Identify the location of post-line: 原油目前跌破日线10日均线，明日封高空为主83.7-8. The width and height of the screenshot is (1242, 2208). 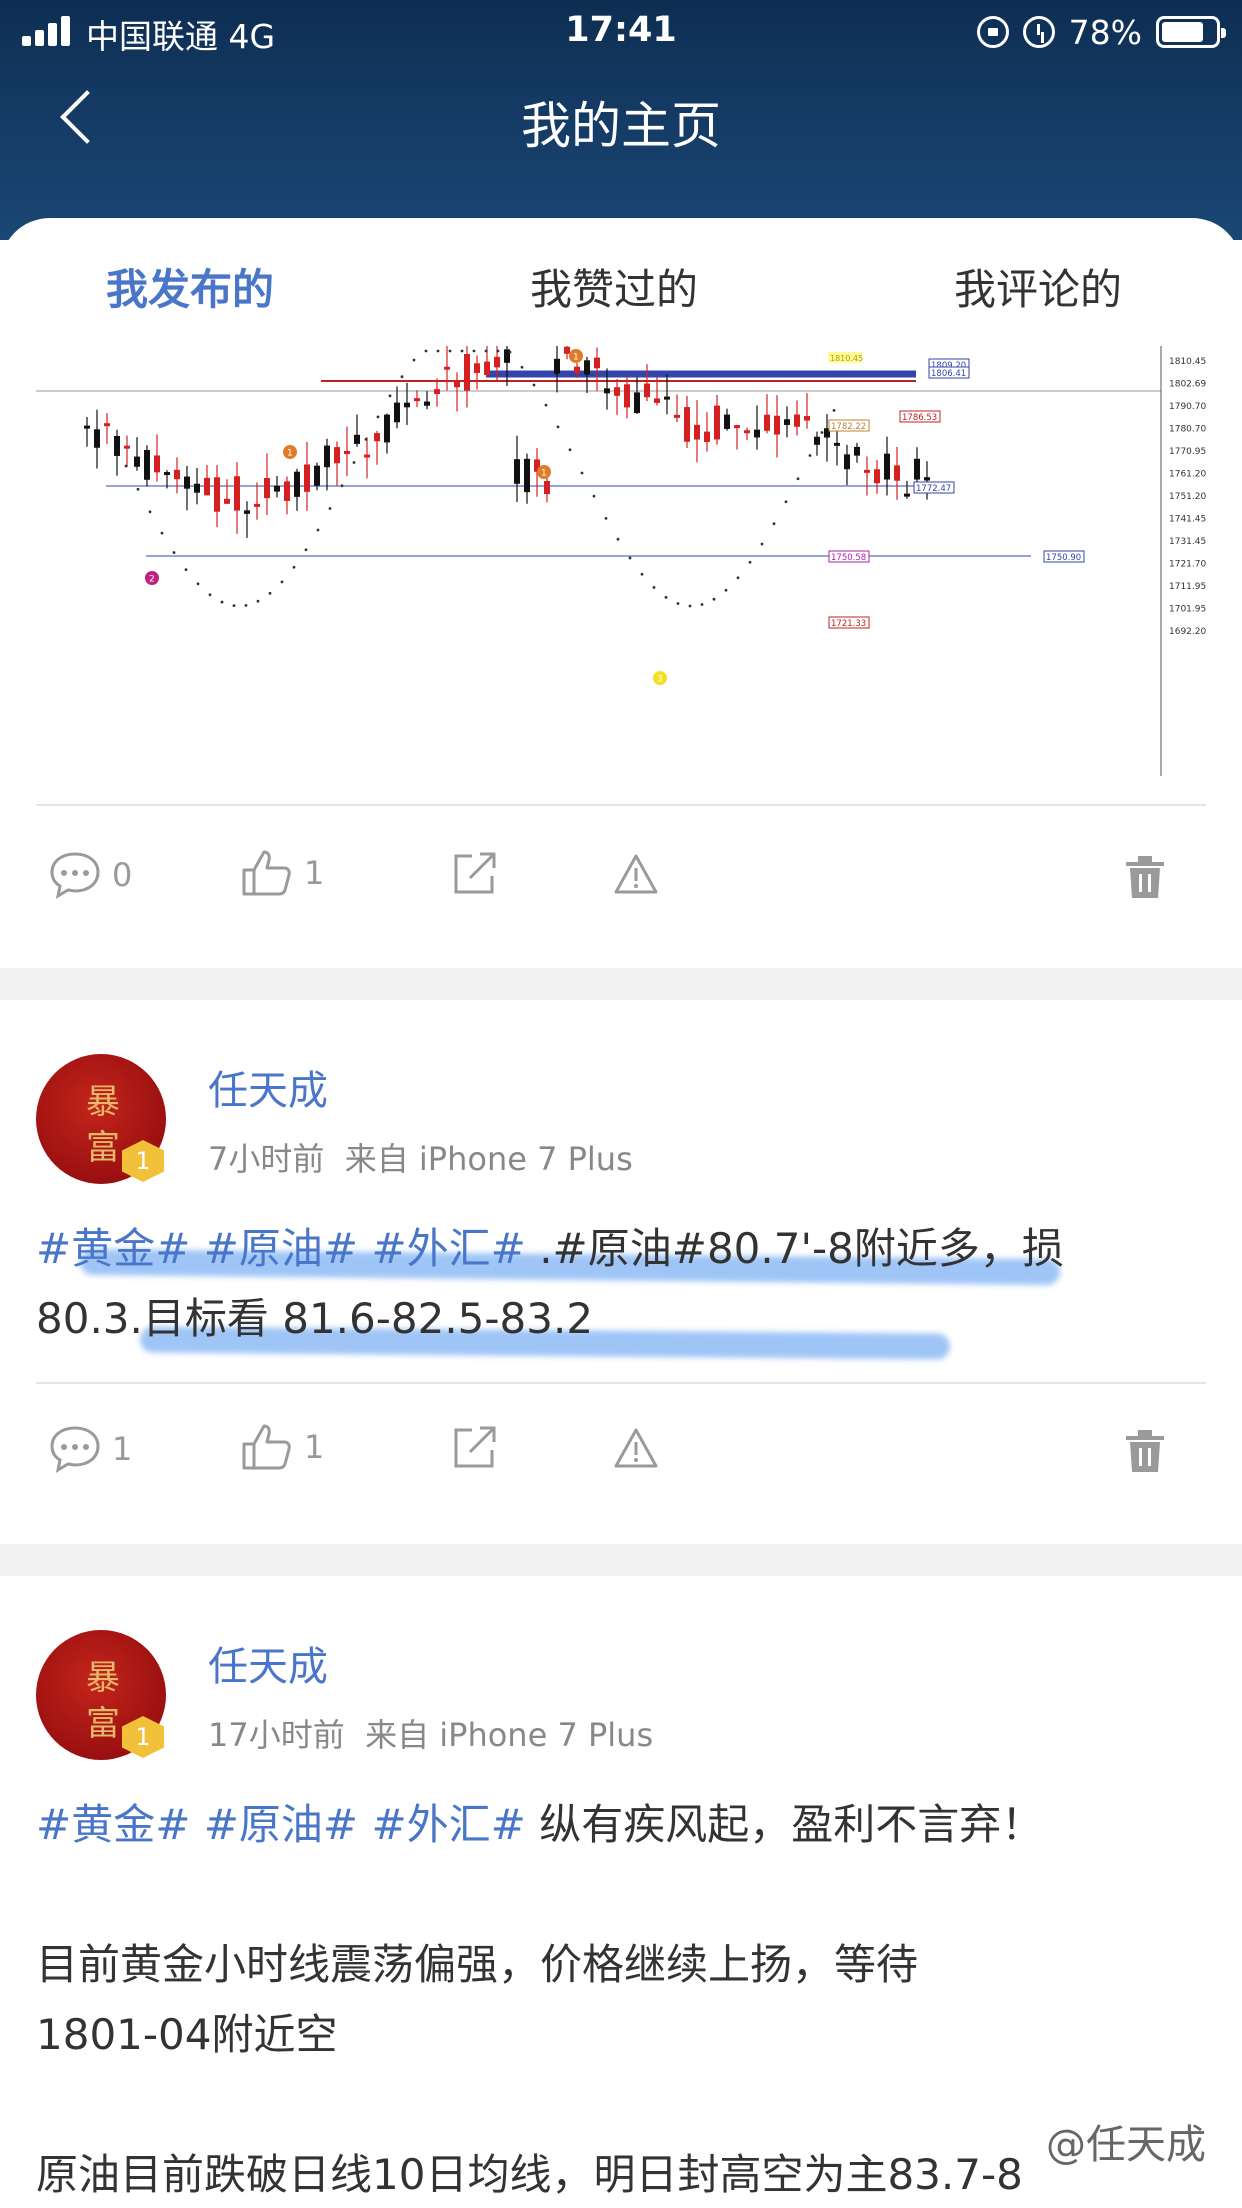
(529, 2174).